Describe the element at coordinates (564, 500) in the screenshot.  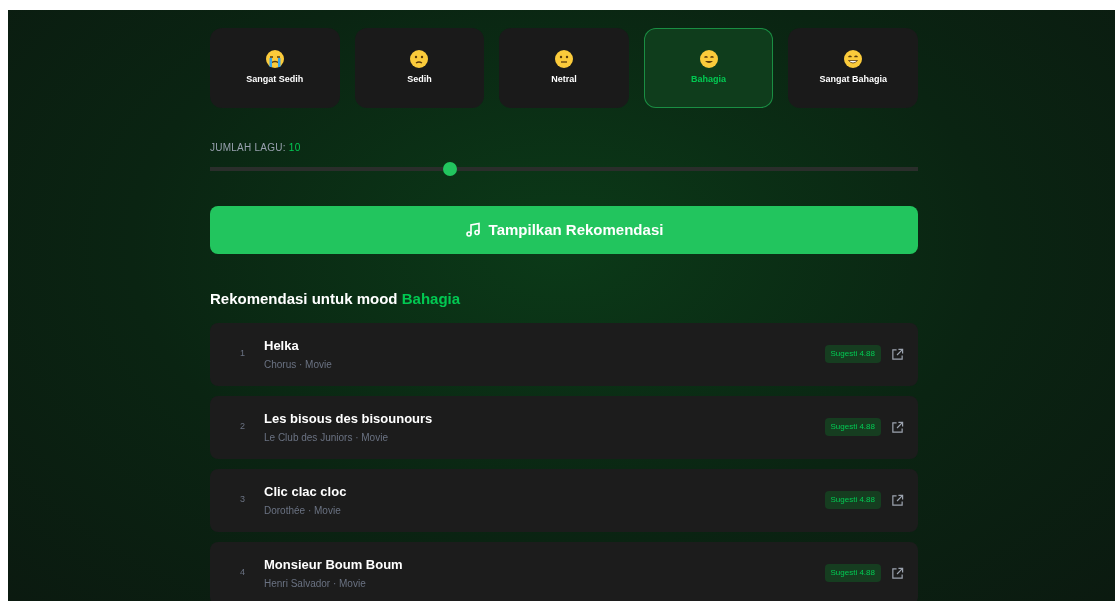
I see `song-row: 3 Clic clac cloc Dorothée · Movie Sugesti 4.88` at that location.